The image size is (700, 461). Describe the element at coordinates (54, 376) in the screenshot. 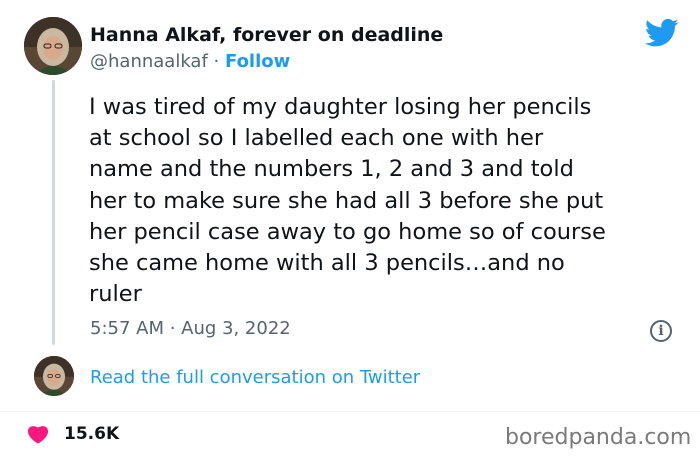

I see `small-avatar` at that location.